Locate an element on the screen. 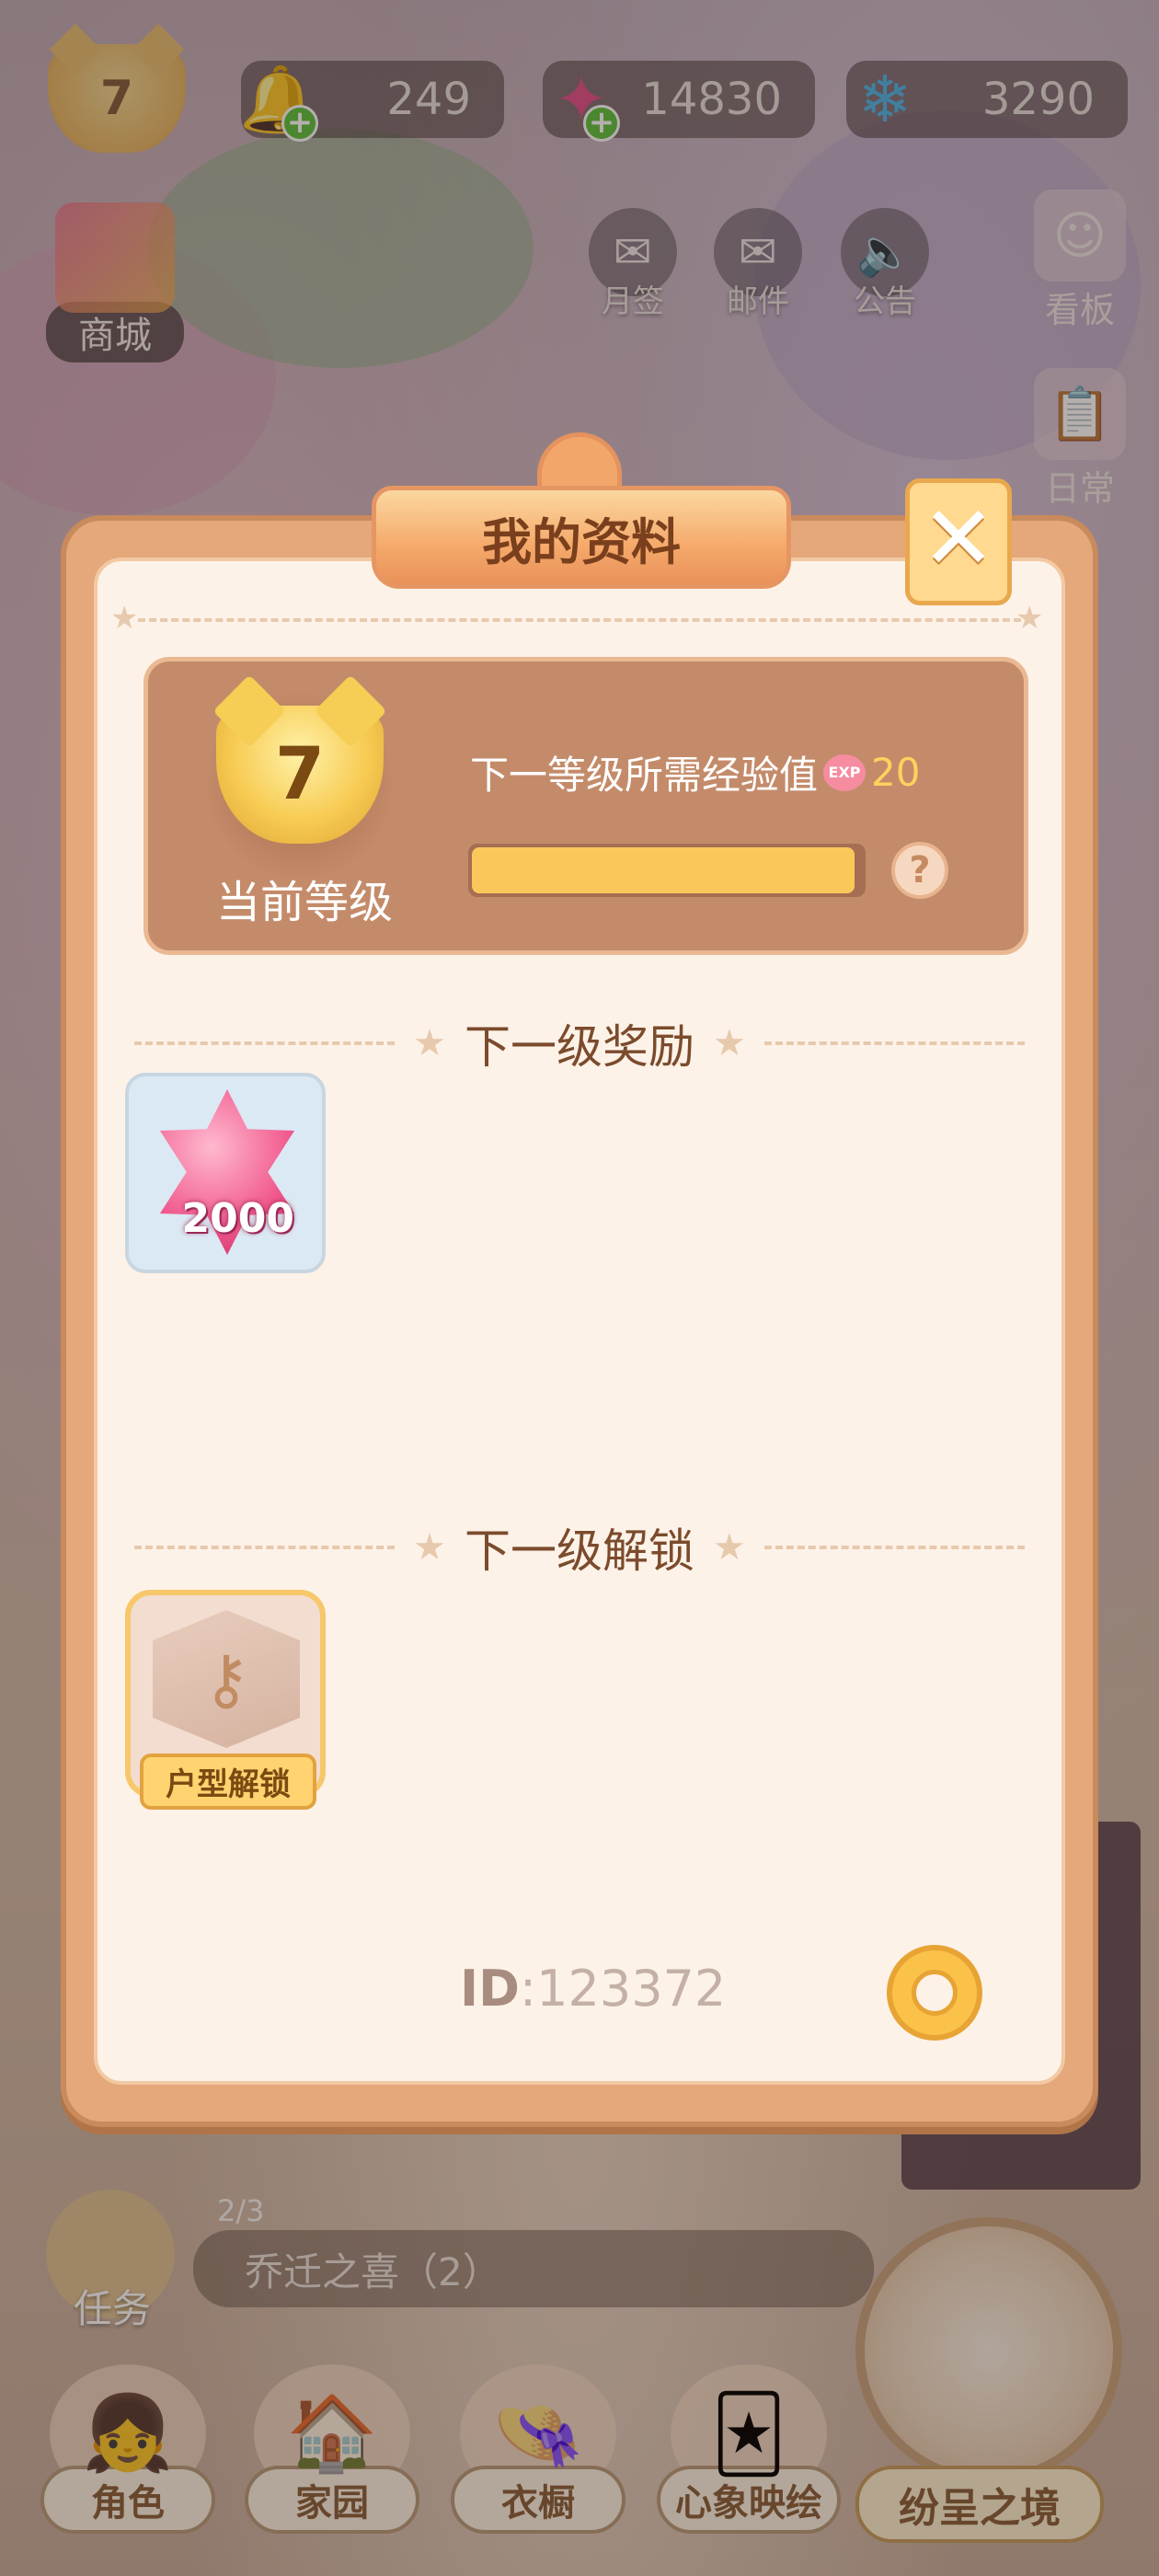  next-exp-label: 下一等级所需经验值 is located at coordinates (644, 775).